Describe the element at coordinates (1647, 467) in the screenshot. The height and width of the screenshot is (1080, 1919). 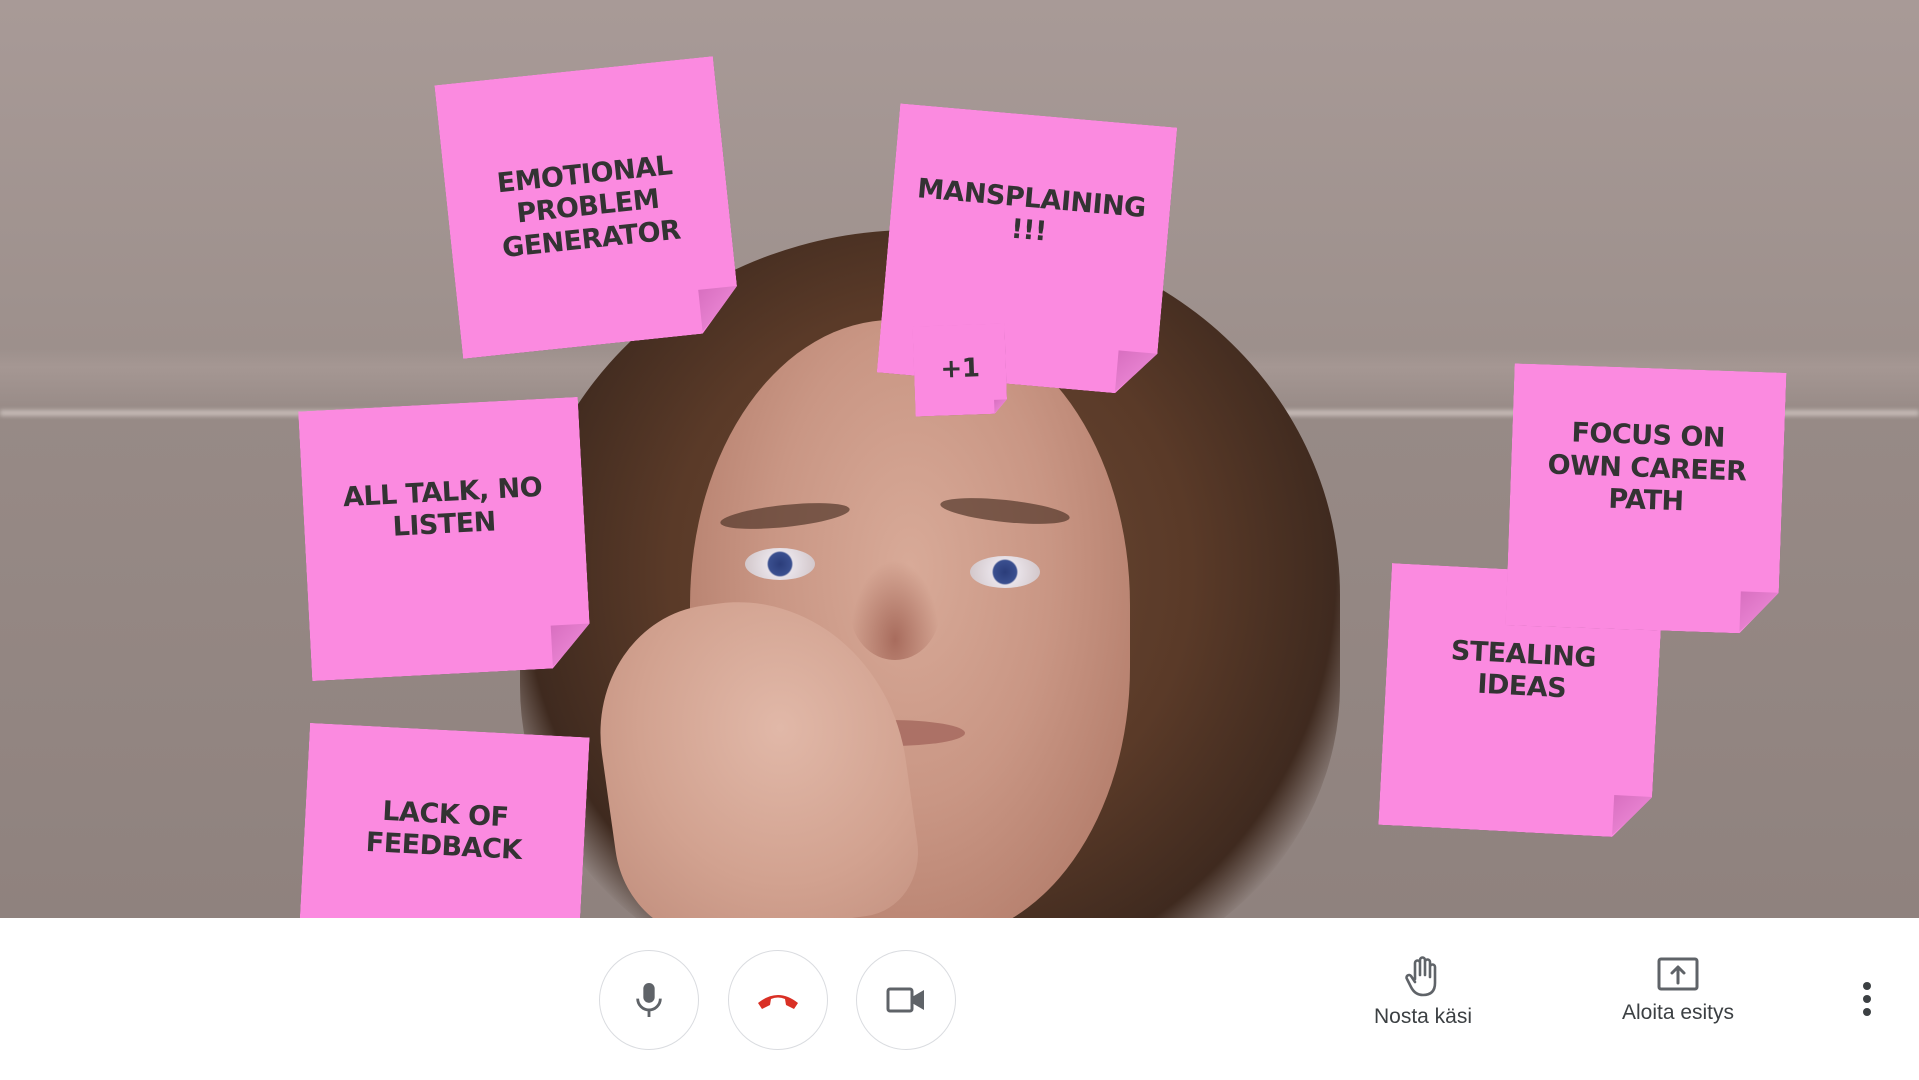
I see `note-label: FOCUS ON OWN CAREER PATH` at that location.